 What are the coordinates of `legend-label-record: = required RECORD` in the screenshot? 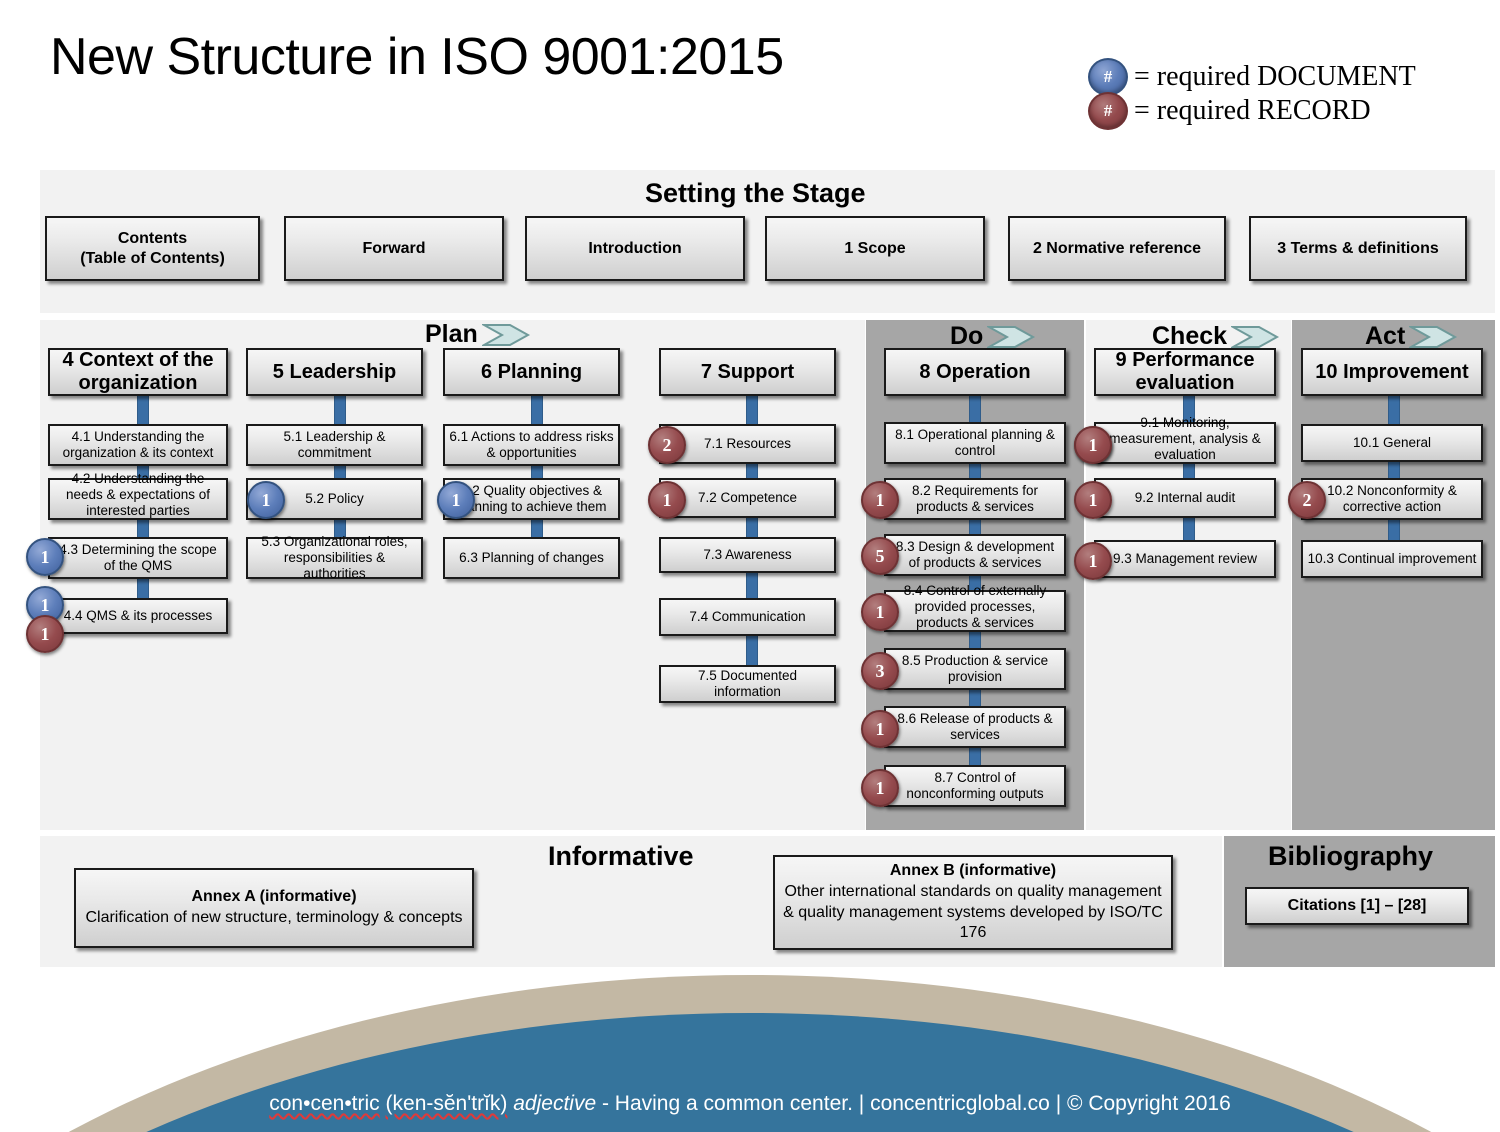 It's located at (1252, 110).